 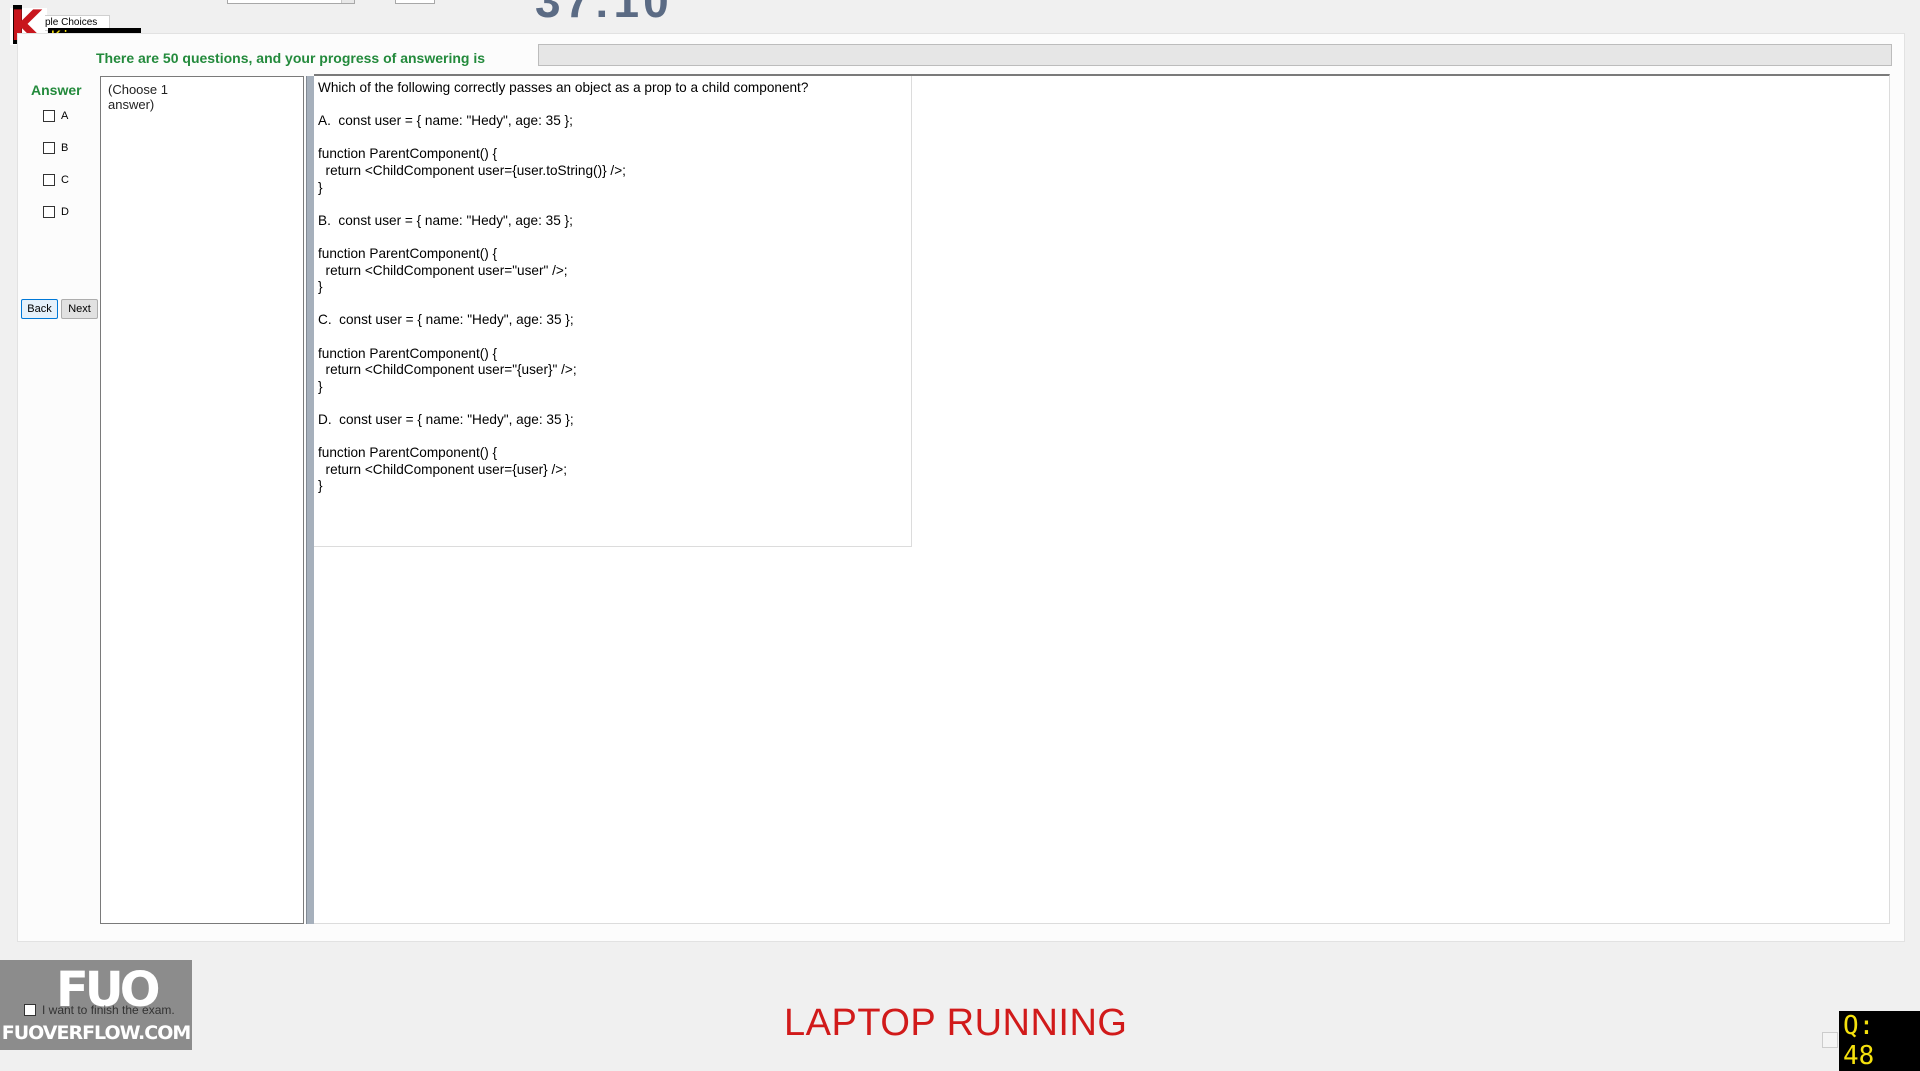 I want to click on answer-option-d: D, so click(x=56, y=212).